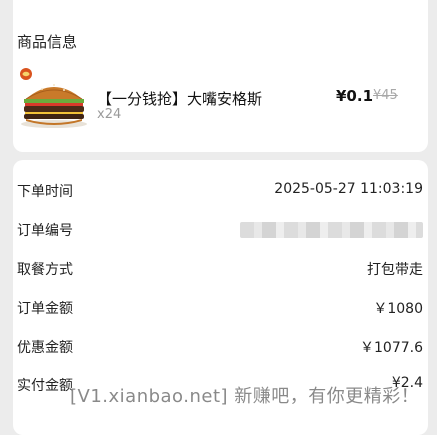 Image resolution: width=437 pixels, height=435 pixels. What do you see at coordinates (220, 309) in the screenshot?
I see `order-amount-row: 订单金额 ￥1080` at bounding box center [220, 309].